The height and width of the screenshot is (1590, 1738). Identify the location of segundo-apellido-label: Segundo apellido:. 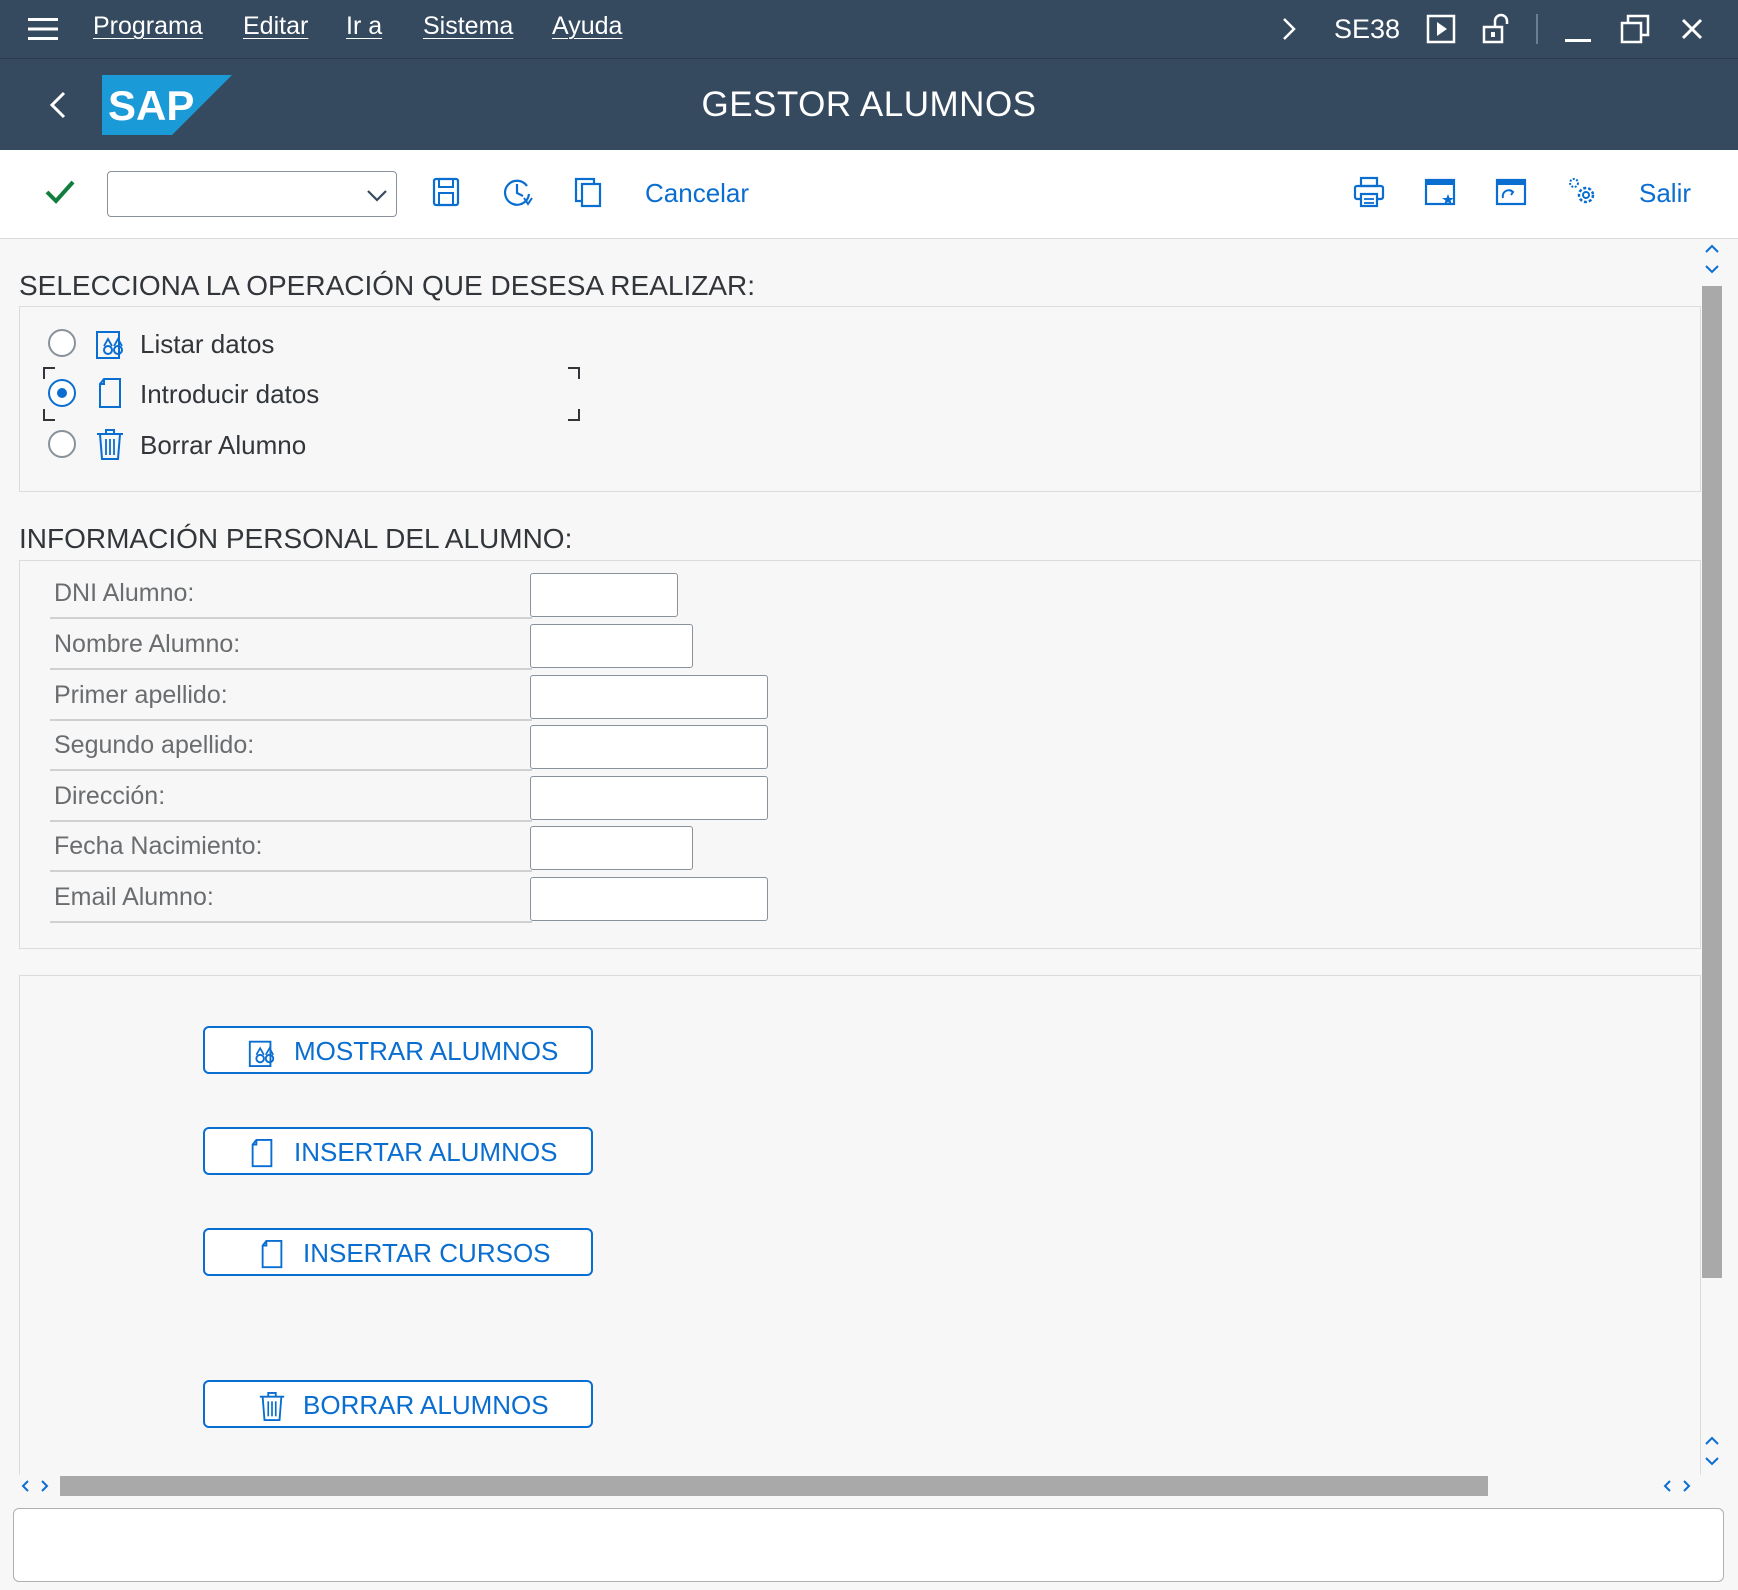
(154, 745).